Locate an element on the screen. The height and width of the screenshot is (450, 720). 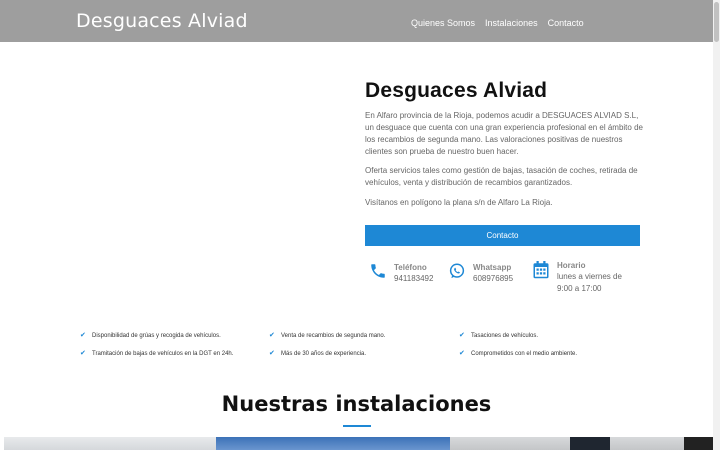
hours-line-2: 9:00 a 17:00 is located at coordinates (579, 288).